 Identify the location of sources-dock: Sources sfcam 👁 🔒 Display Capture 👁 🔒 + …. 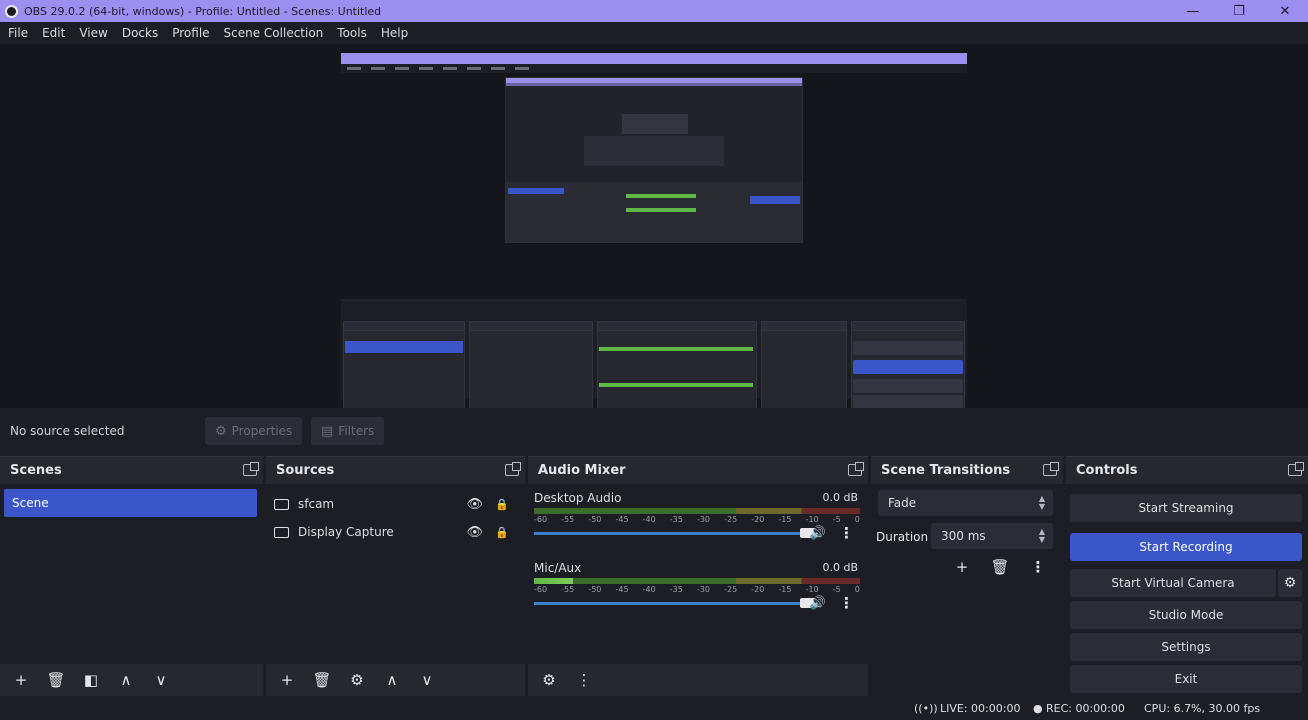
(395, 576).